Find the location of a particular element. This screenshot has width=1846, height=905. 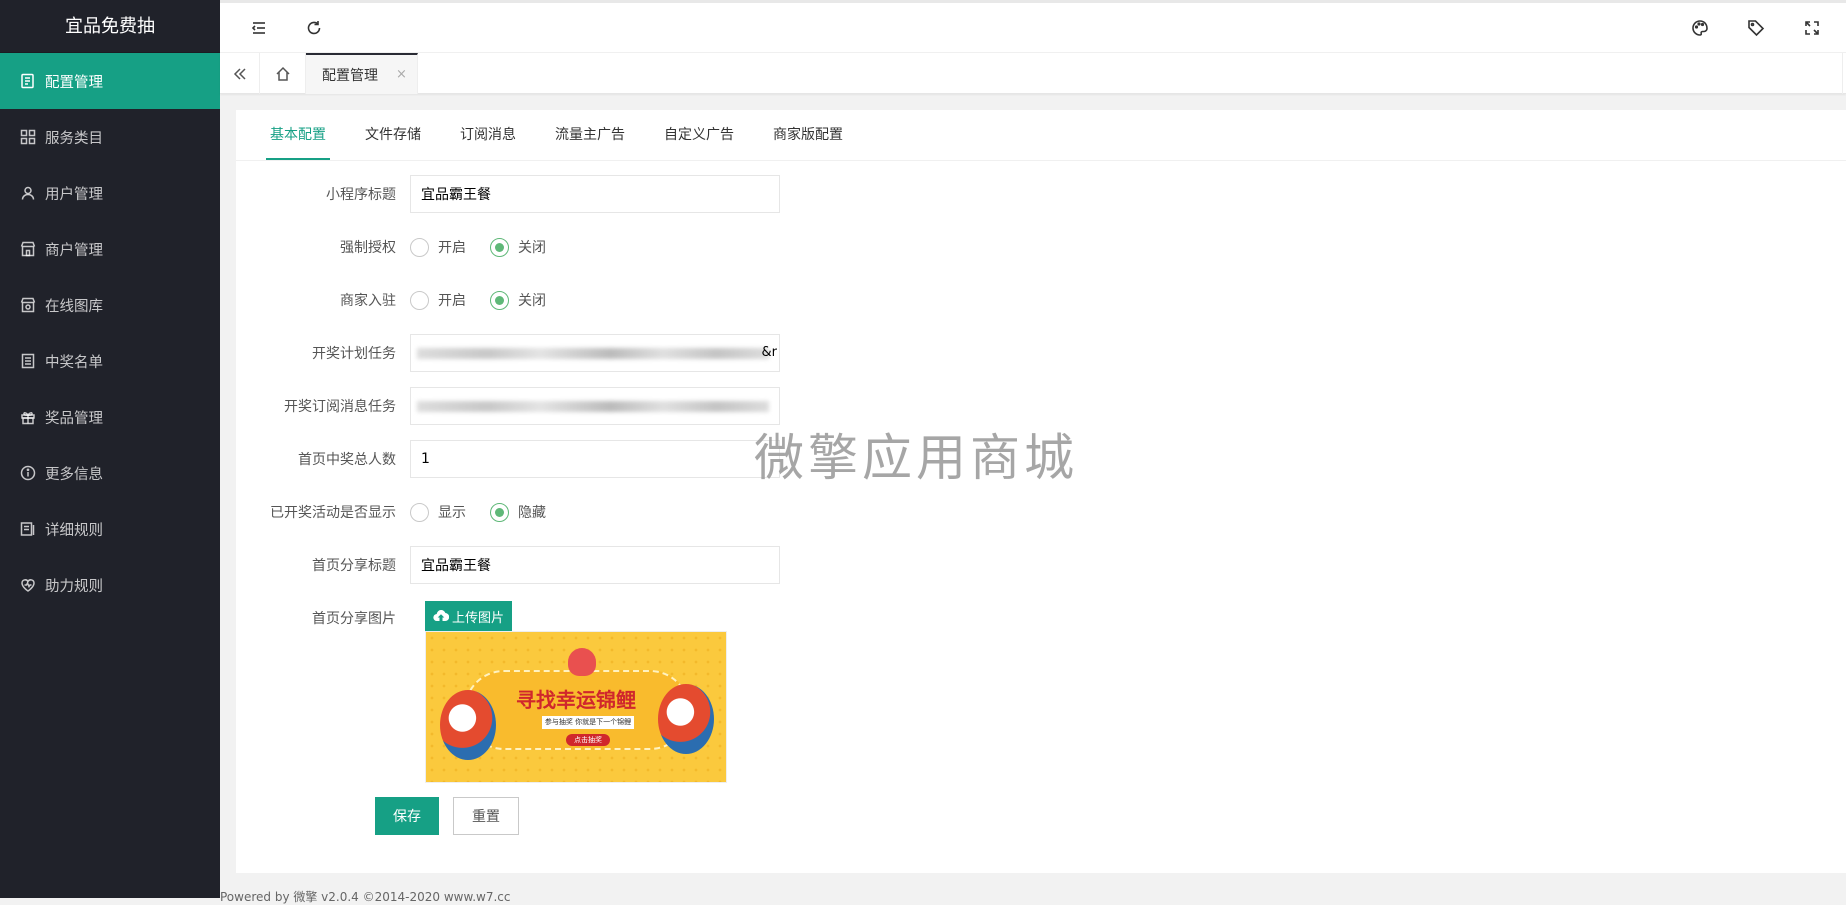

refresh-icon is located at coordinates (314, 28).